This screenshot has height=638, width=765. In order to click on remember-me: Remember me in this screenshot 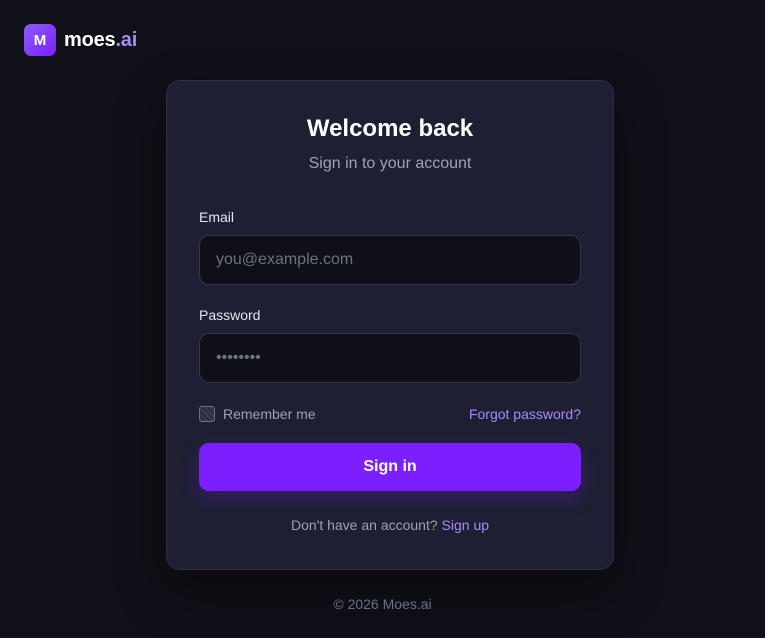, I will do `click(257, 414)`.